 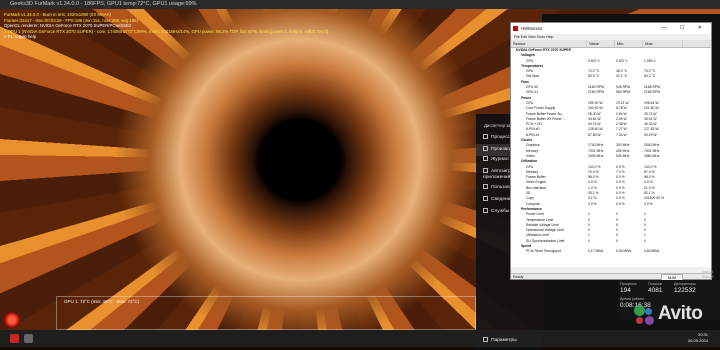 I want to click on clock-date: 26.09.2024, so click(x=697, y=340).